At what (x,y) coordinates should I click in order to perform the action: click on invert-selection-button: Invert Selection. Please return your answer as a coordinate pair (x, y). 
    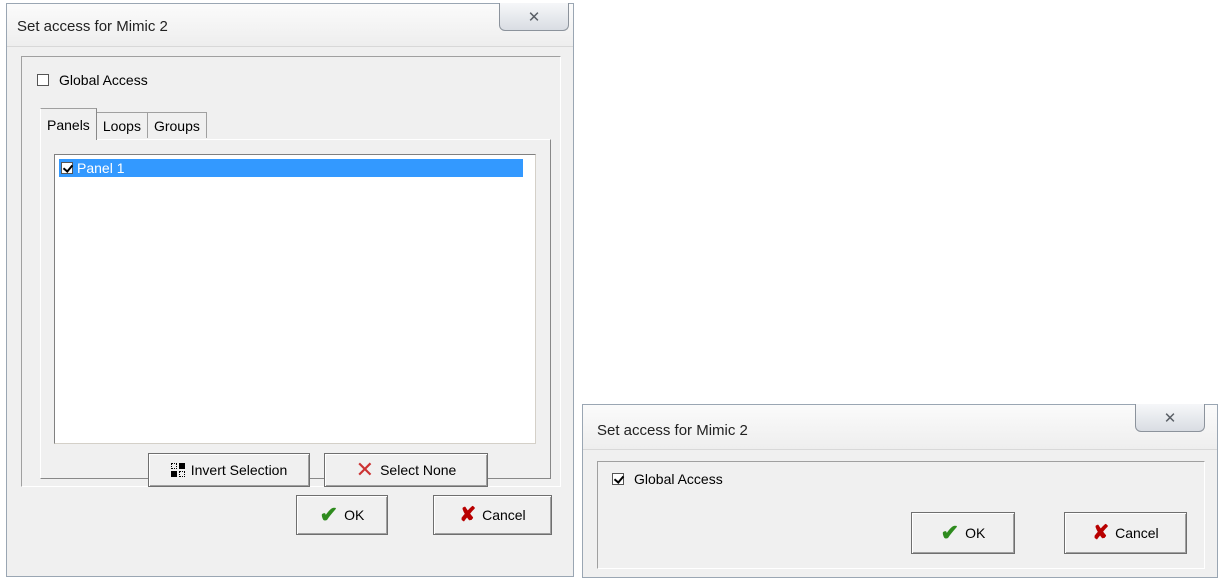
    Looking at the image, I should click on (229, 470).